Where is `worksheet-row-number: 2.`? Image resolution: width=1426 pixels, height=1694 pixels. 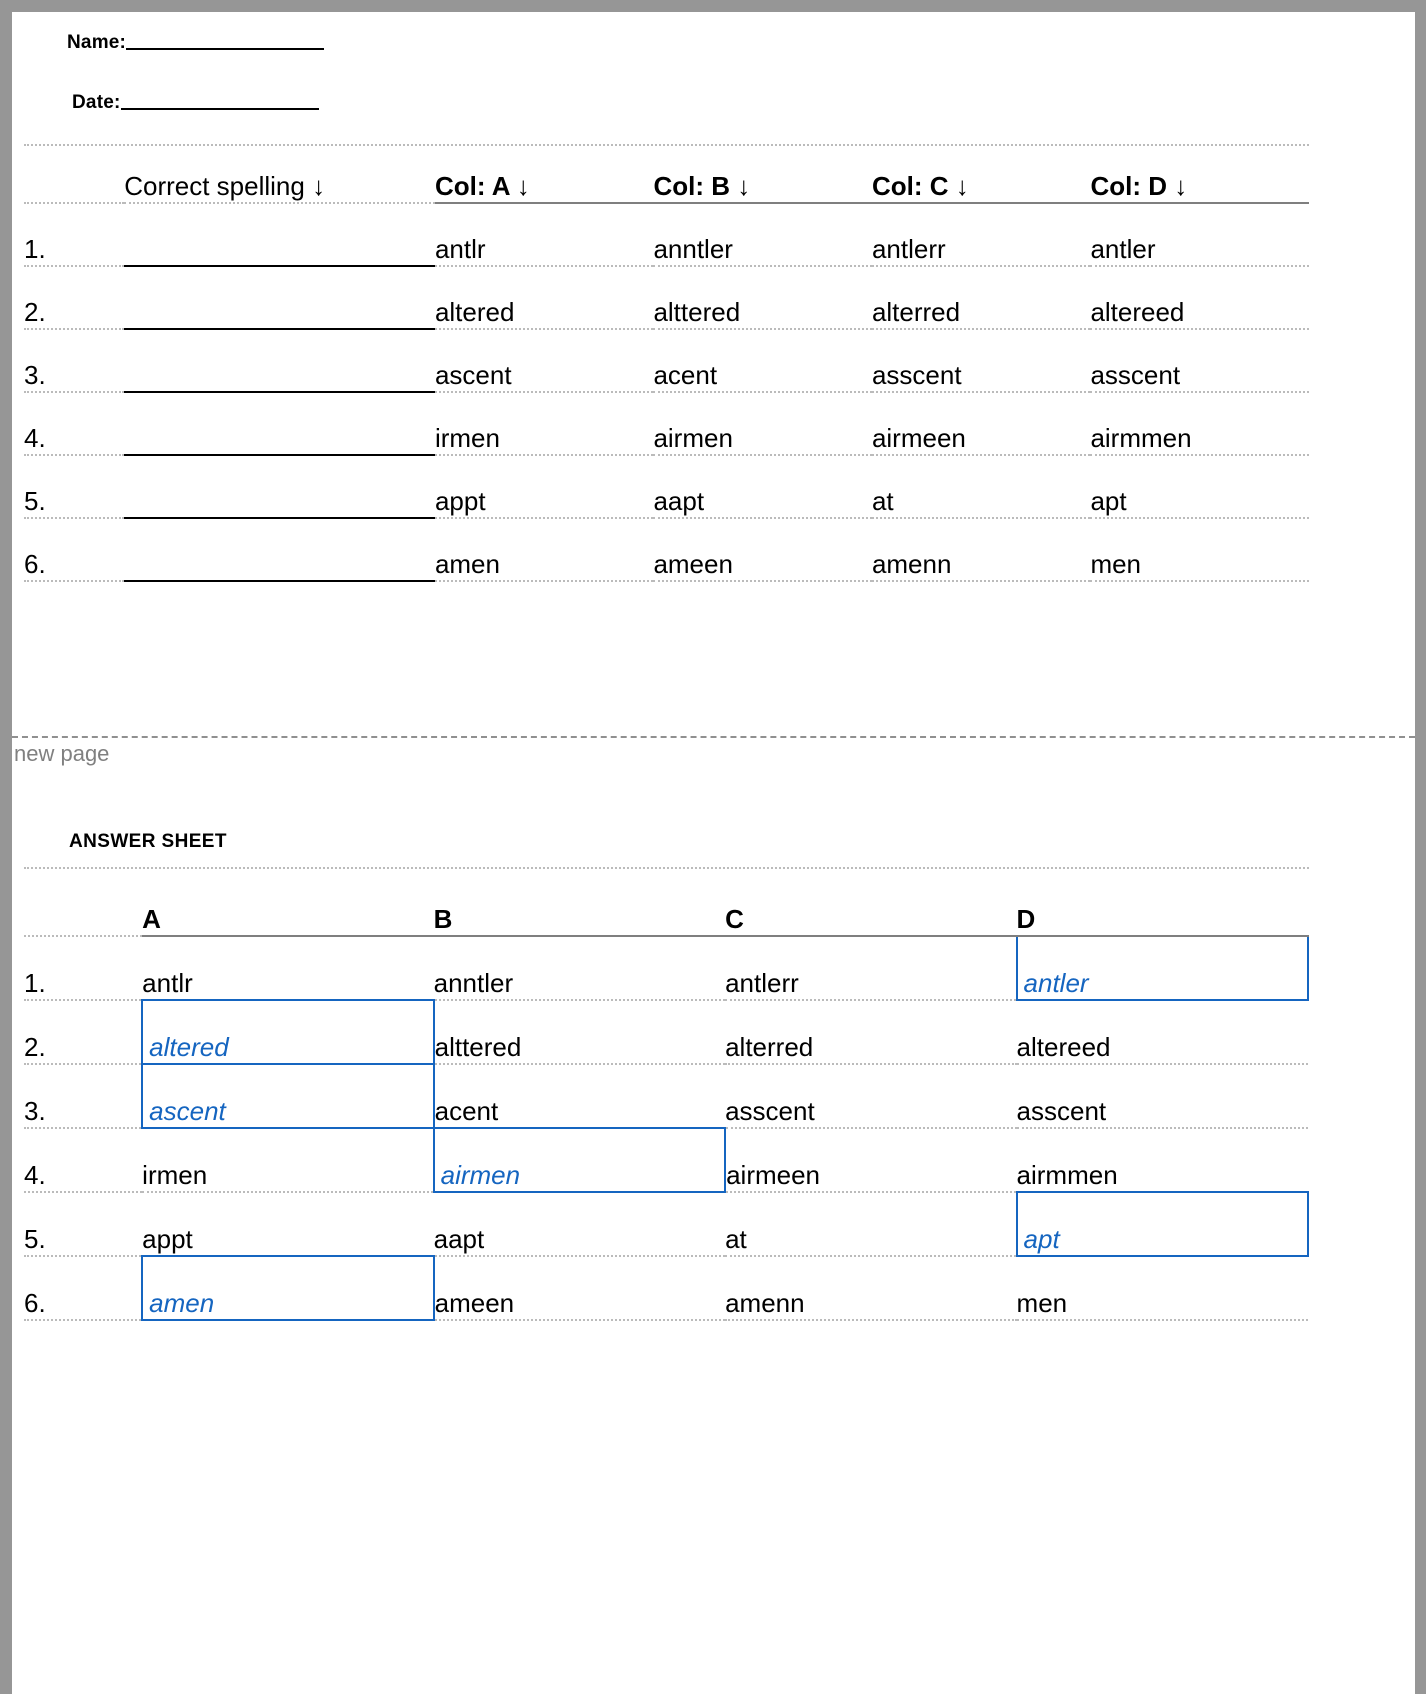
worksheet-row-number: 2. is located at coordinates (74, 298).